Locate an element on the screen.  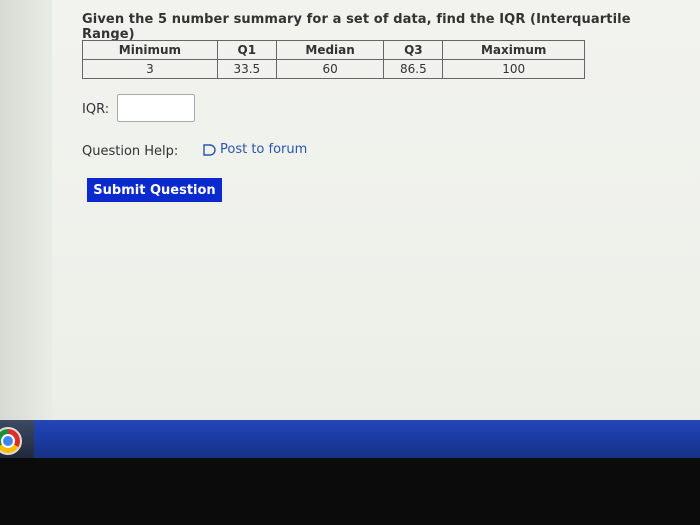
table-cell: 86.5 is located at coordinates (413, 69).